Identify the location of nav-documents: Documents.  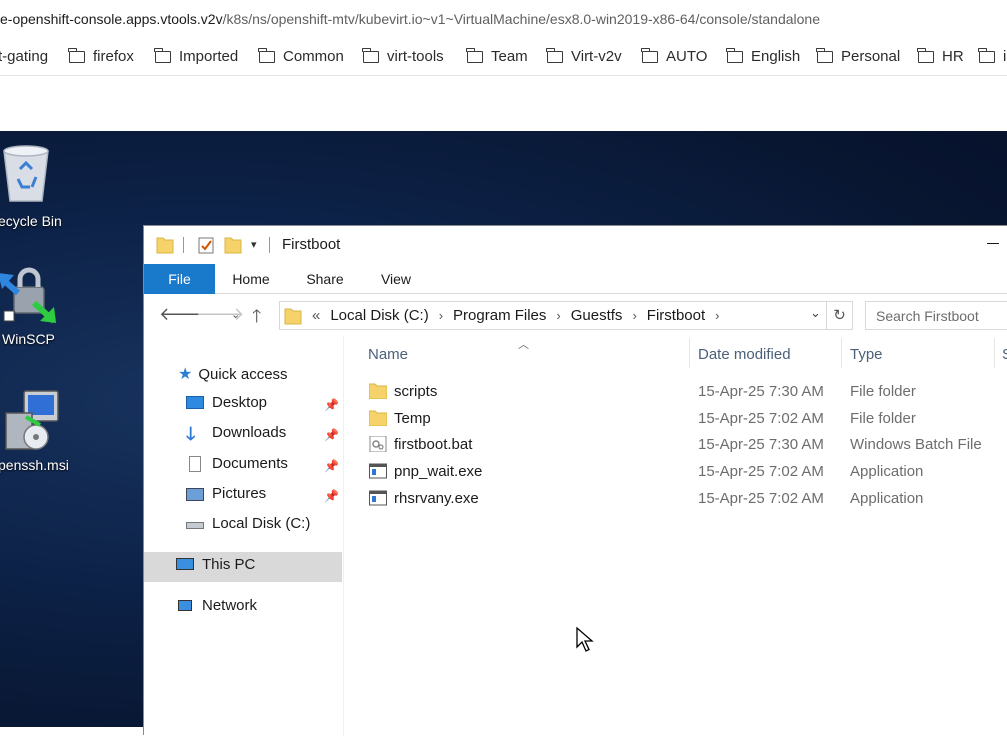
(237, 463).